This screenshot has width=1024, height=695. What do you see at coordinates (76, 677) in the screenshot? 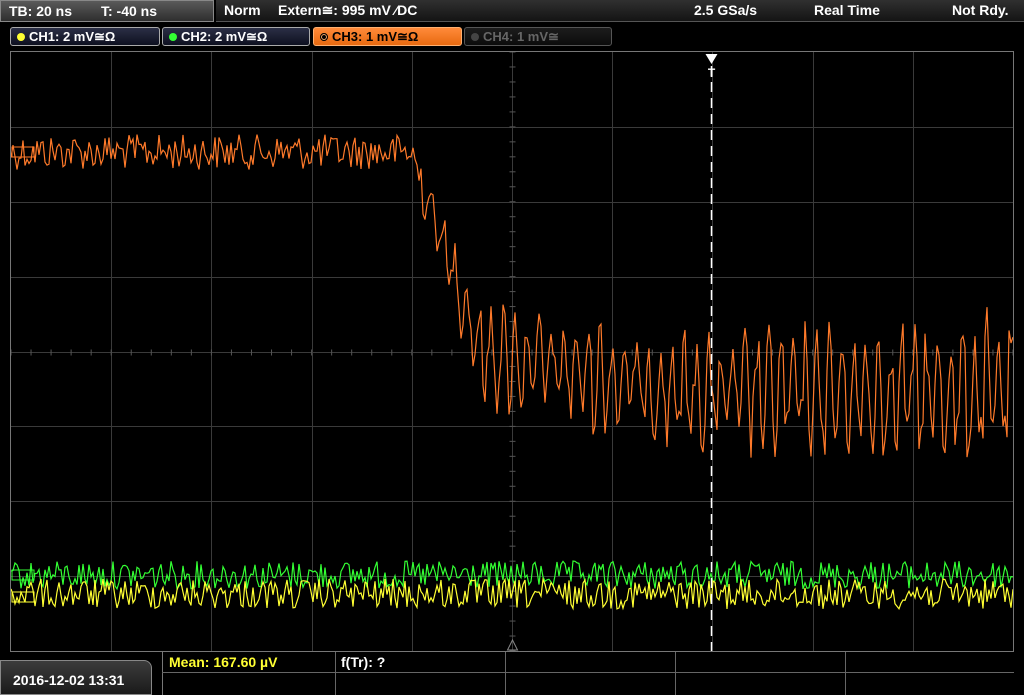
I see `date-time-display: 2016-12-02 13:31` at bounding box center [76, 677].